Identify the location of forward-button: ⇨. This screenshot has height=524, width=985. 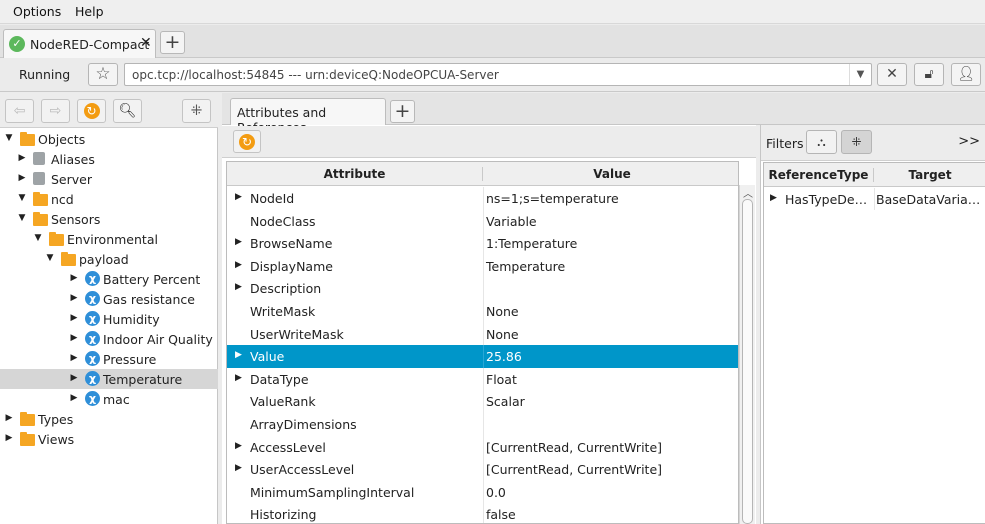
(55, 111).